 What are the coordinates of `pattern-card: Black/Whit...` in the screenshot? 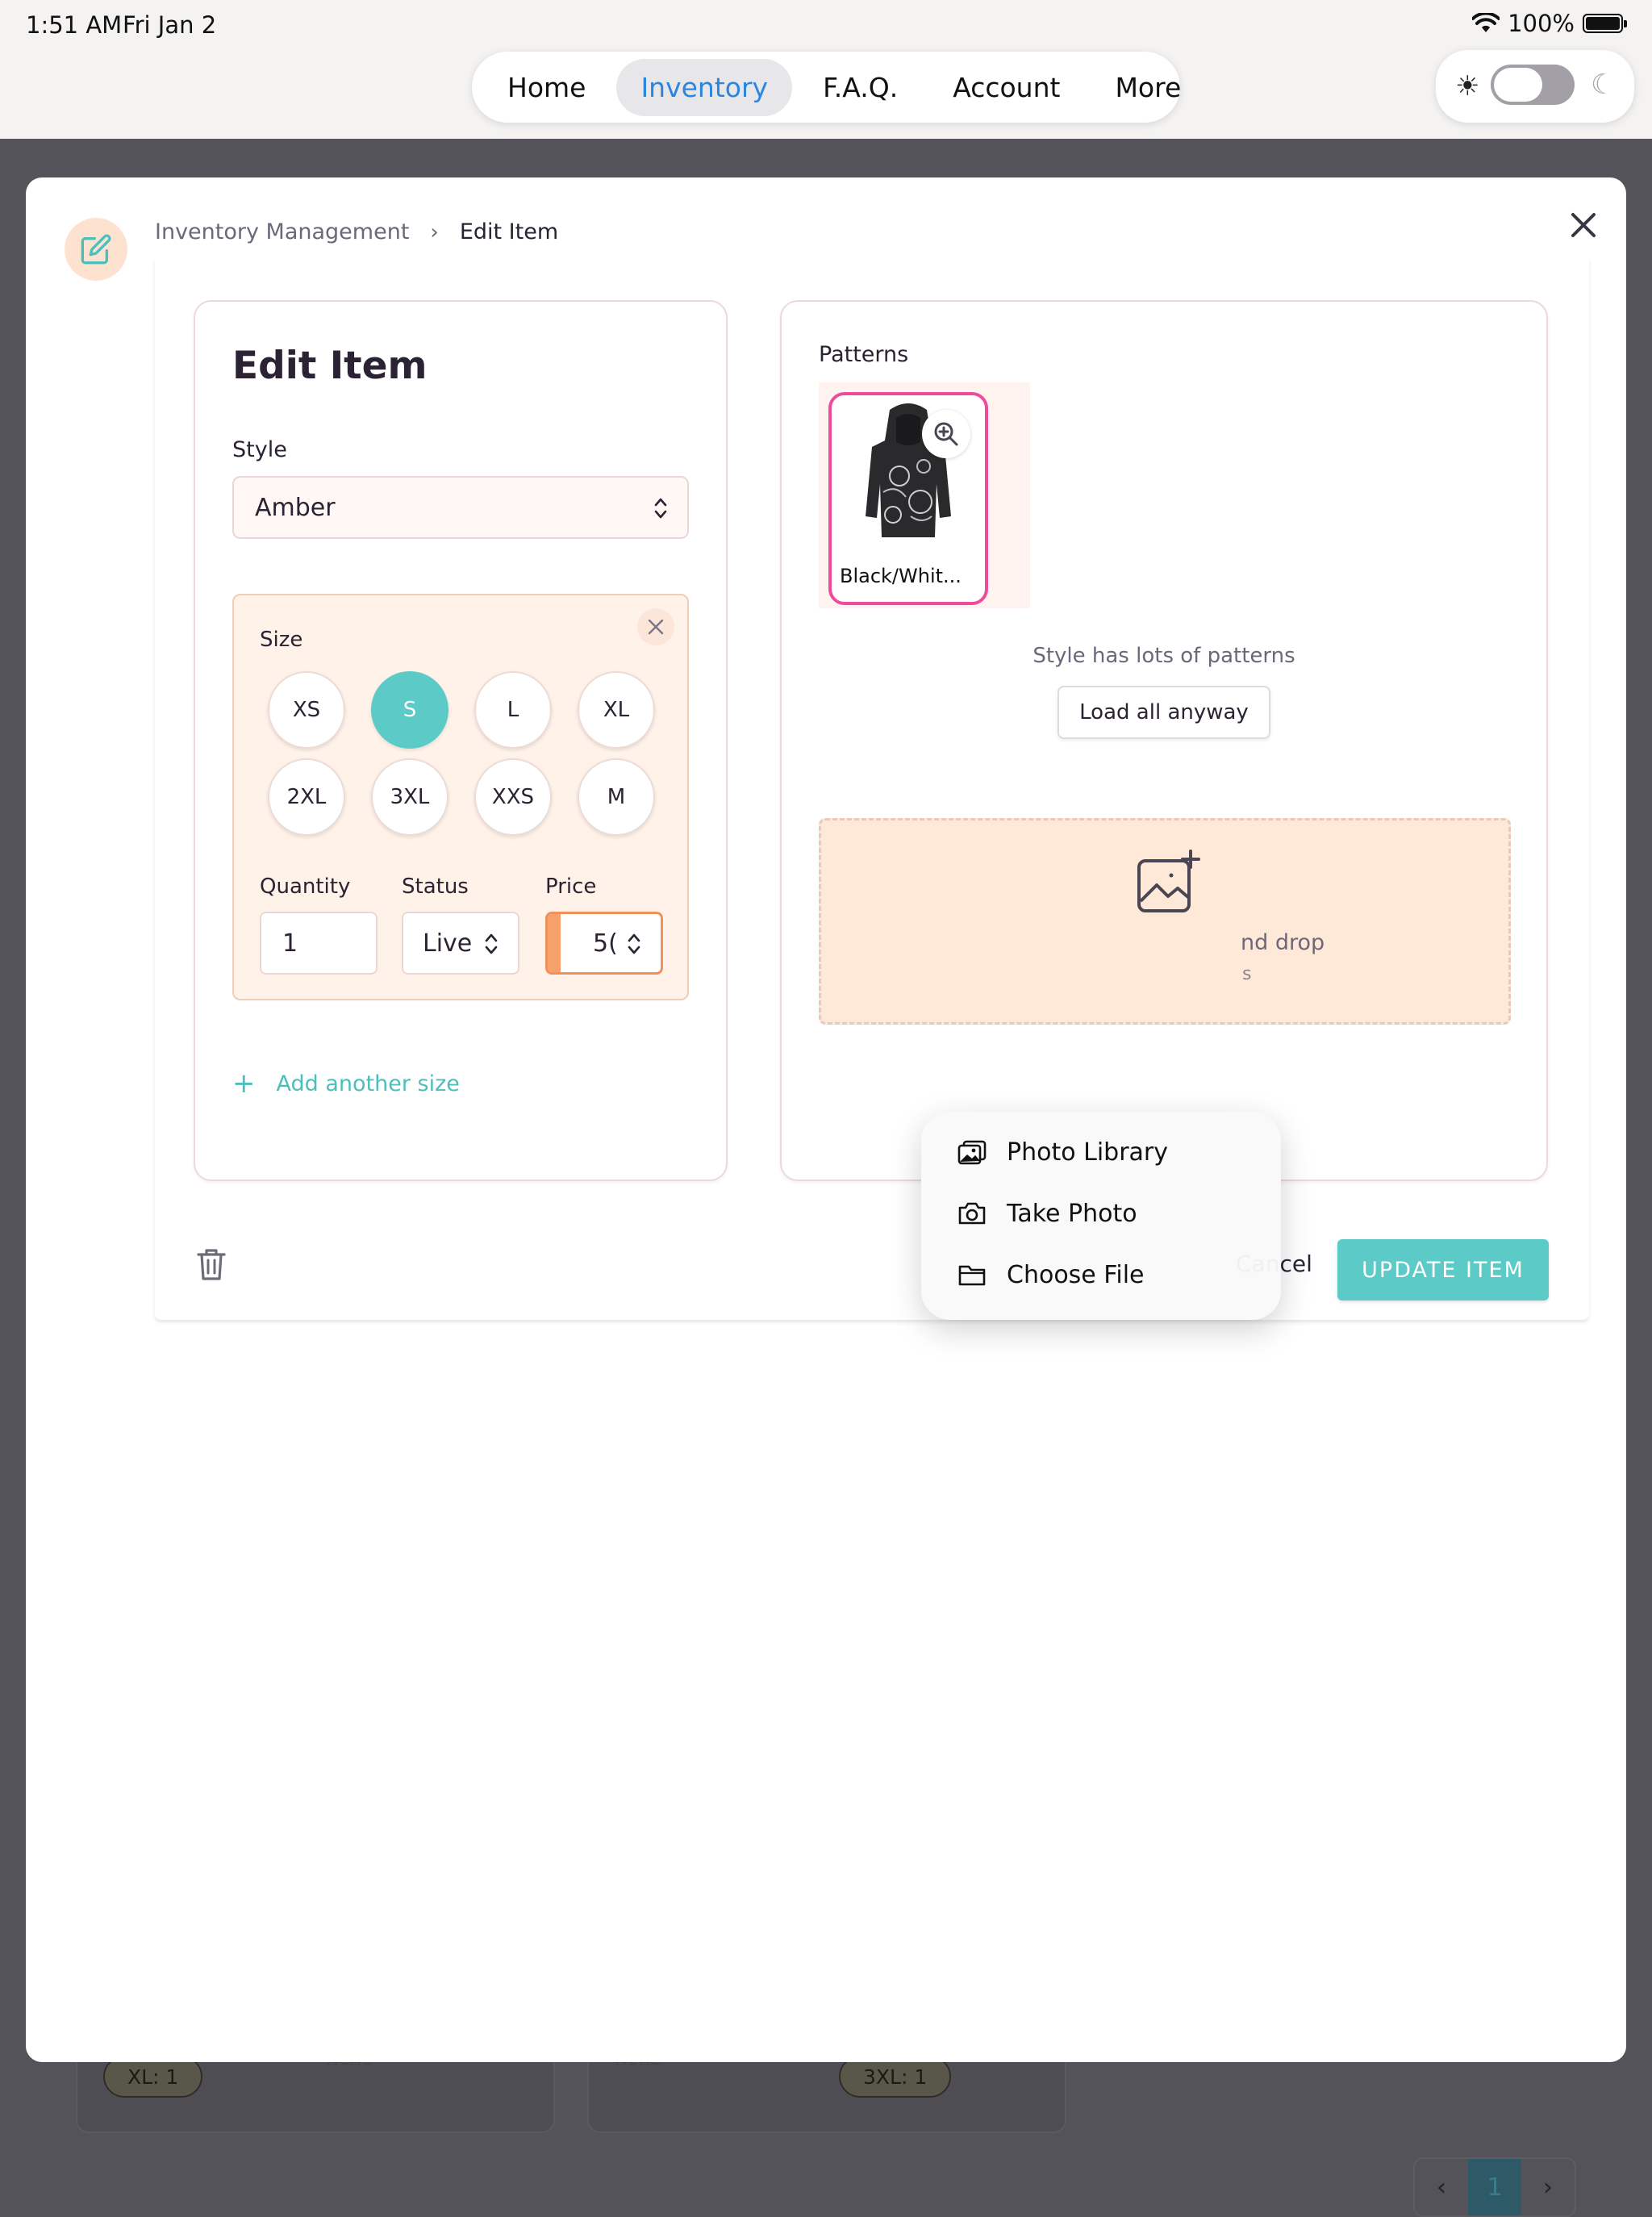 It's located at (908, 498).